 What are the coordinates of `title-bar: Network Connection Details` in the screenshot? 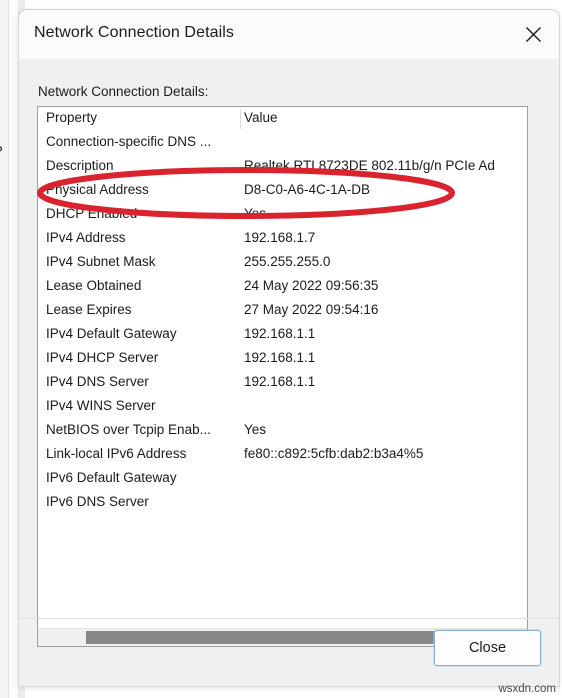 It's located at (289, 34).